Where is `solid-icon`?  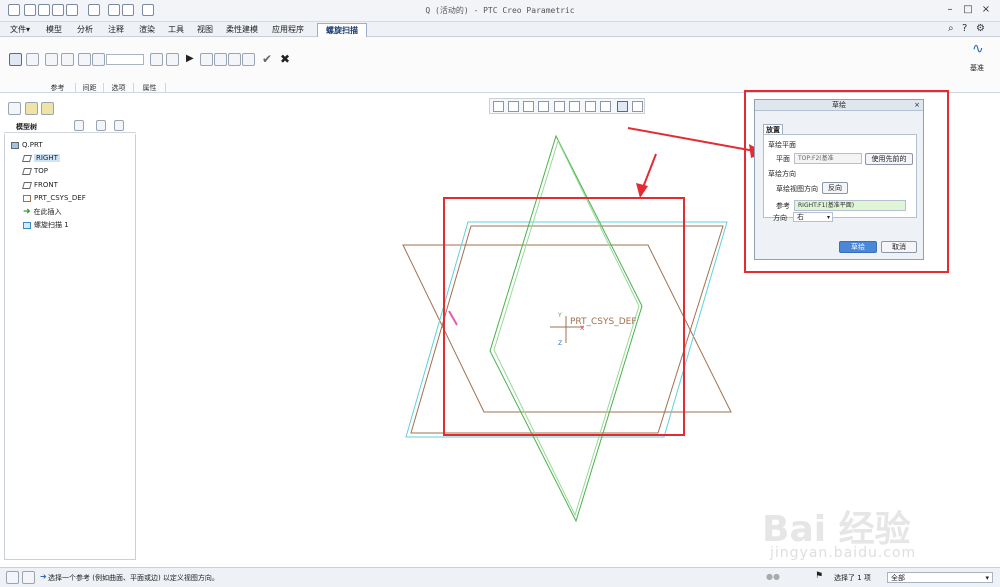
solid-icon is located at coordinates (15, 59).